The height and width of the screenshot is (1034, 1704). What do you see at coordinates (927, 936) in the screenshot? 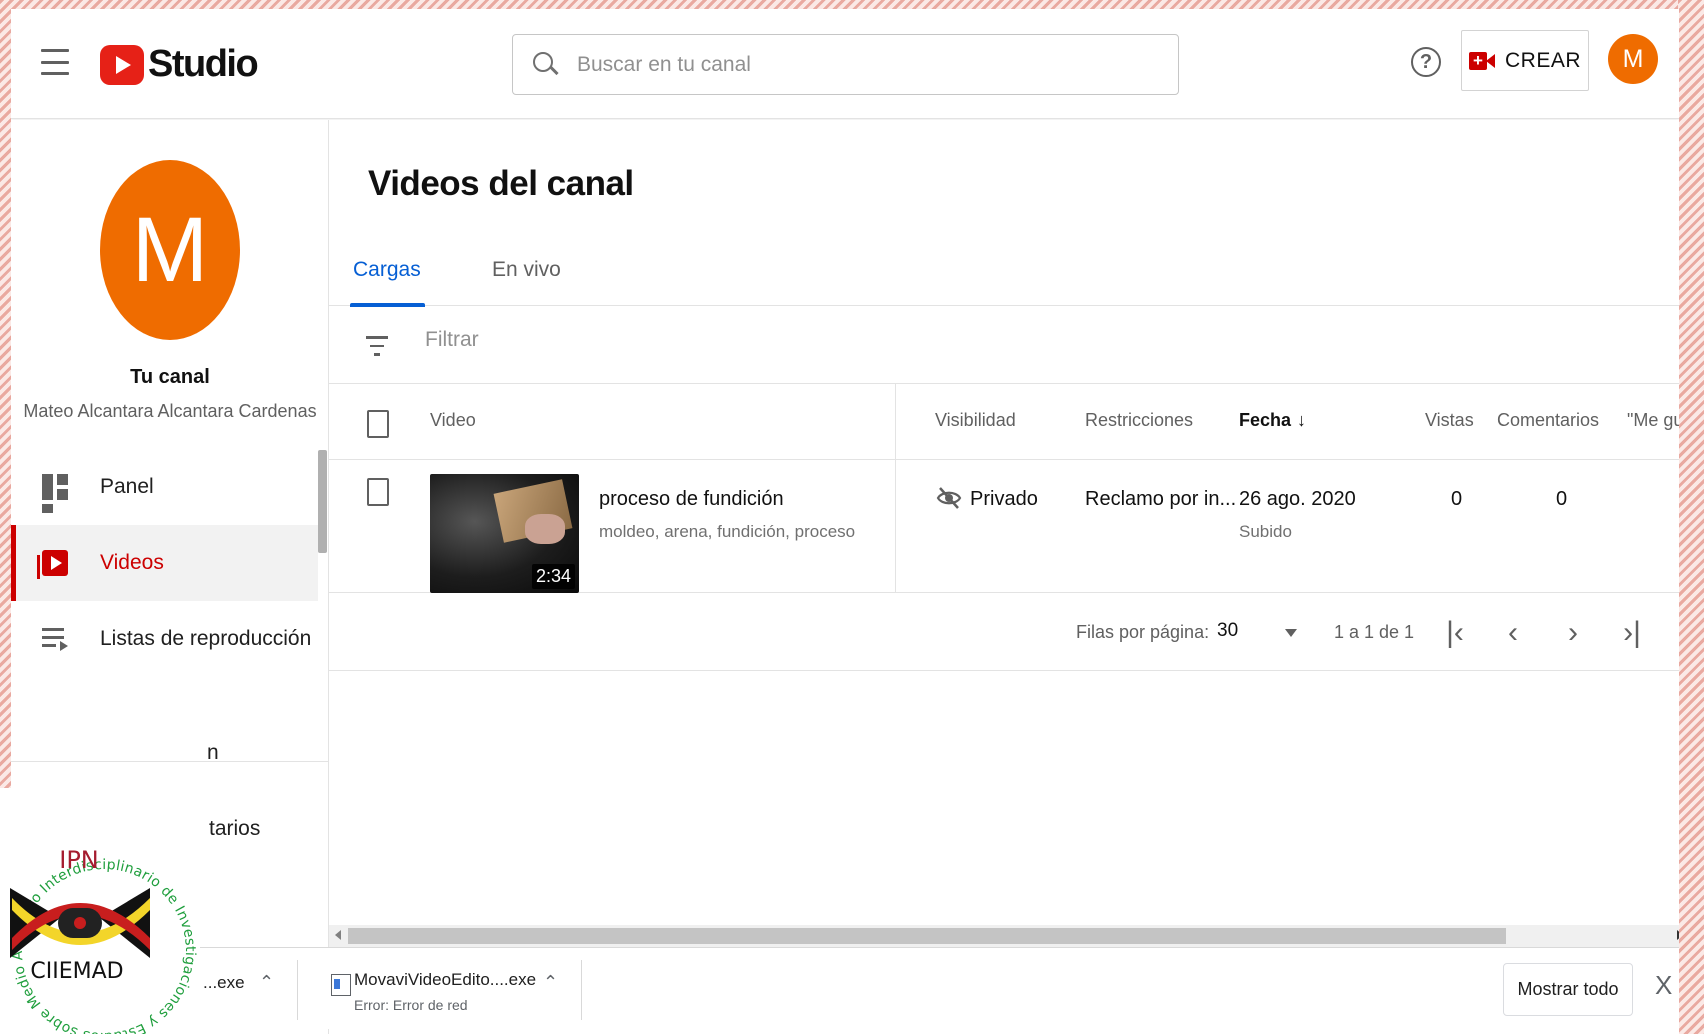
I see `scrollbar-thumb` at bounding box center [927, 936].